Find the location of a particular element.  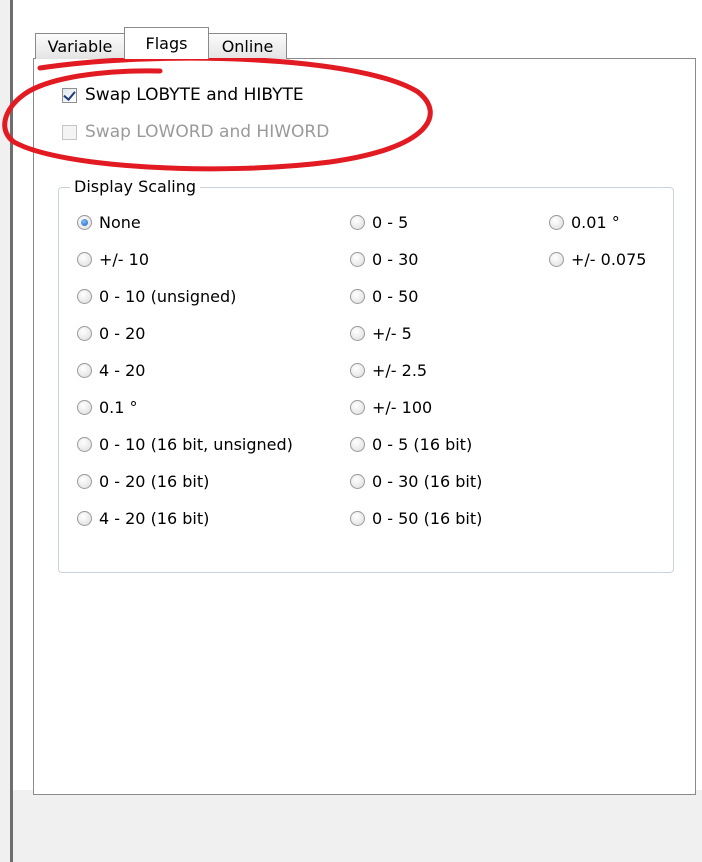

scaling-option: +/- 10 is located at coordinates (113, 259).